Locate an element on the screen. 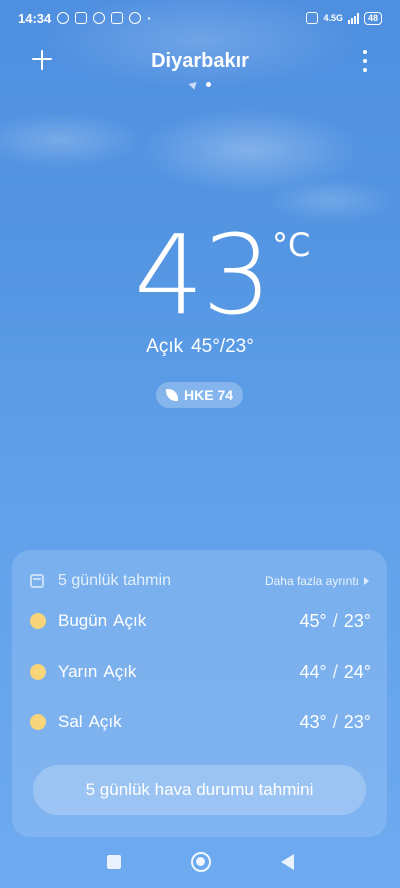  header: Diyarbakır is located at coordinates (200, 64).